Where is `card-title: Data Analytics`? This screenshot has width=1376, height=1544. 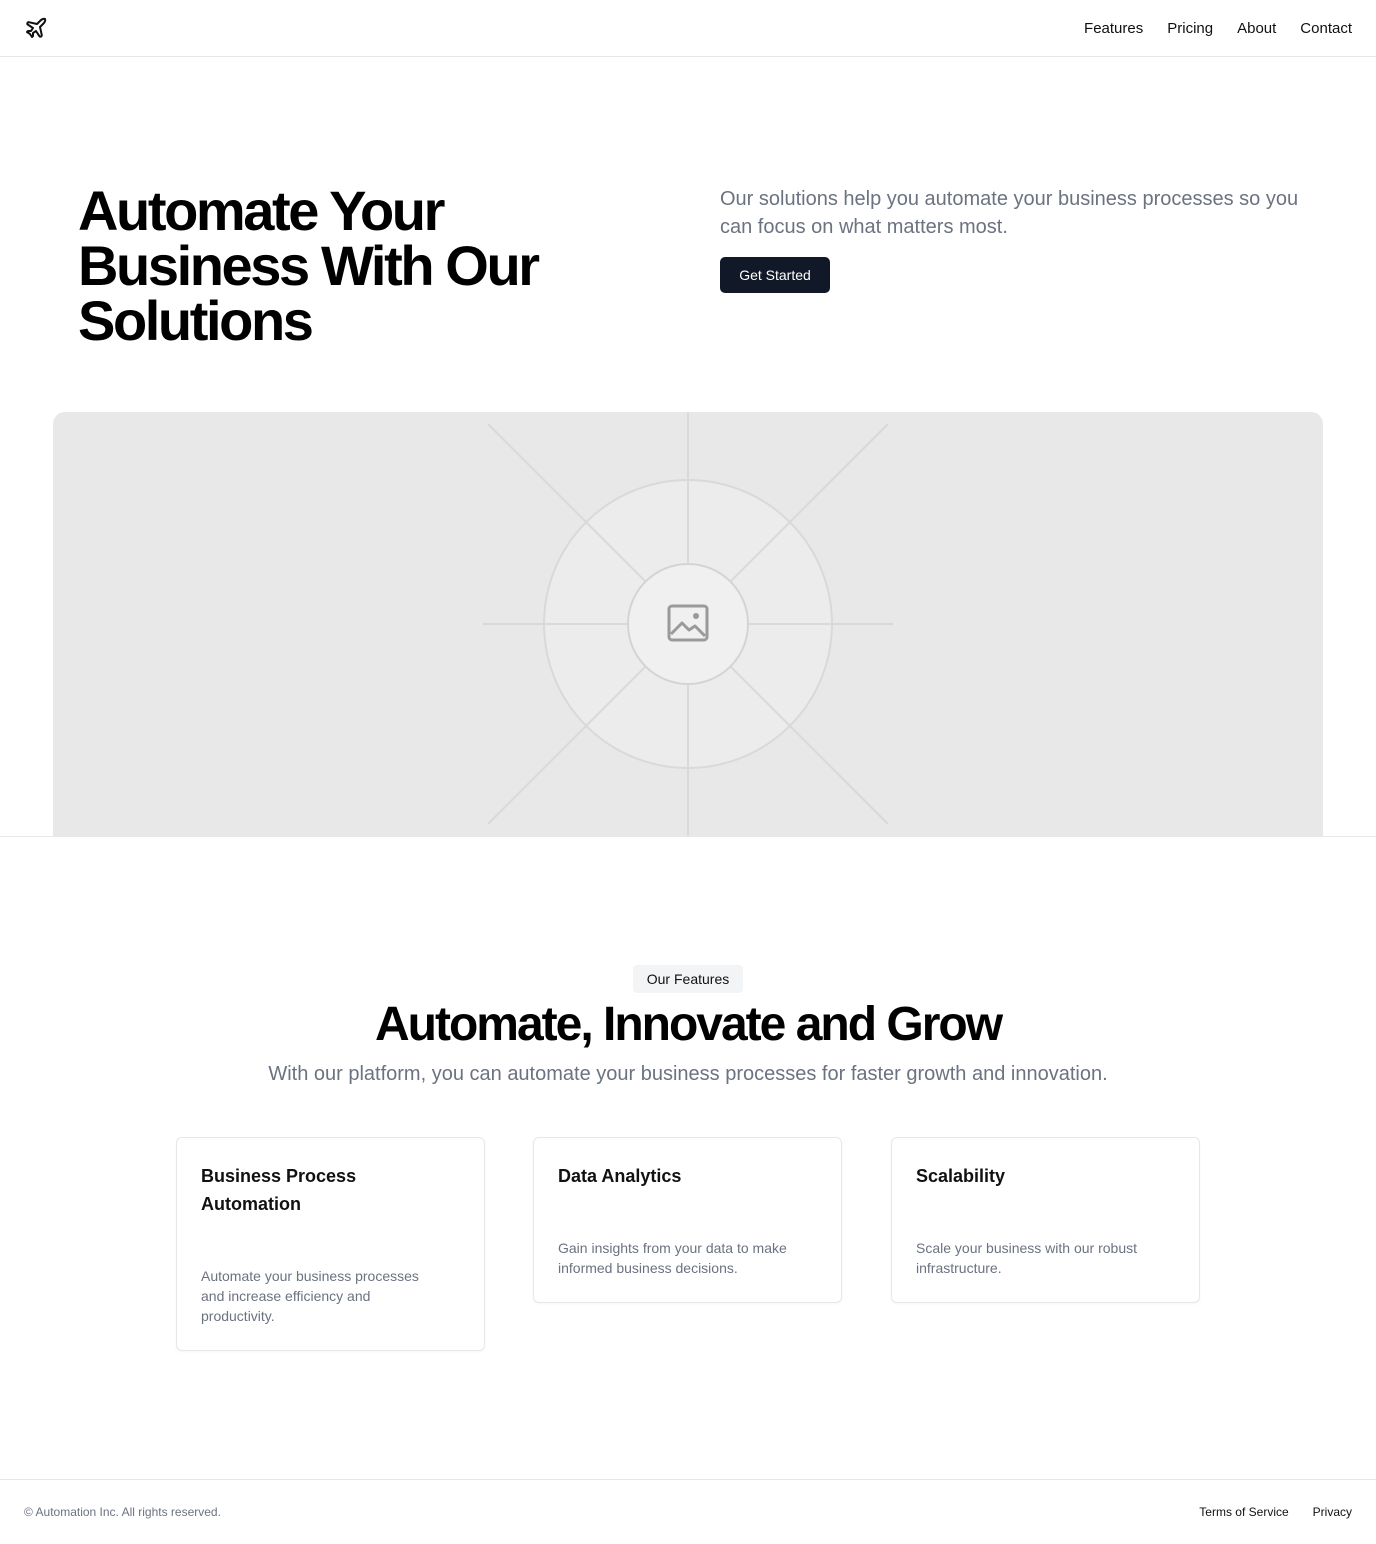 card-title: Data Analytics is located at coordinates (620, 1176).